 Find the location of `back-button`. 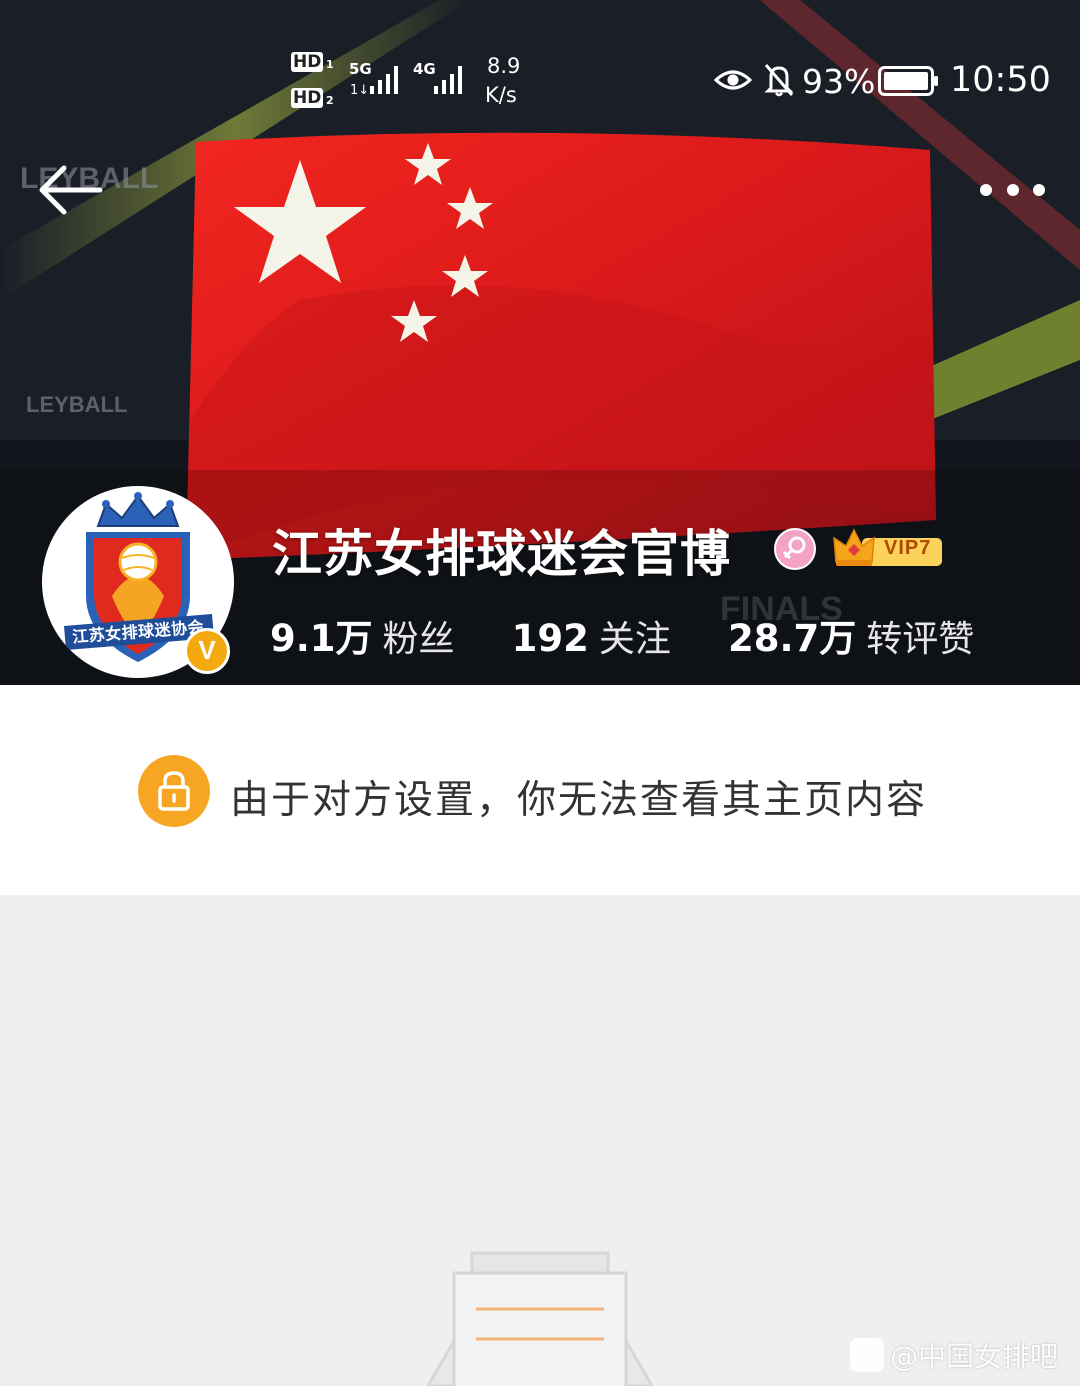

back-button is located at coordinates (70, 190).